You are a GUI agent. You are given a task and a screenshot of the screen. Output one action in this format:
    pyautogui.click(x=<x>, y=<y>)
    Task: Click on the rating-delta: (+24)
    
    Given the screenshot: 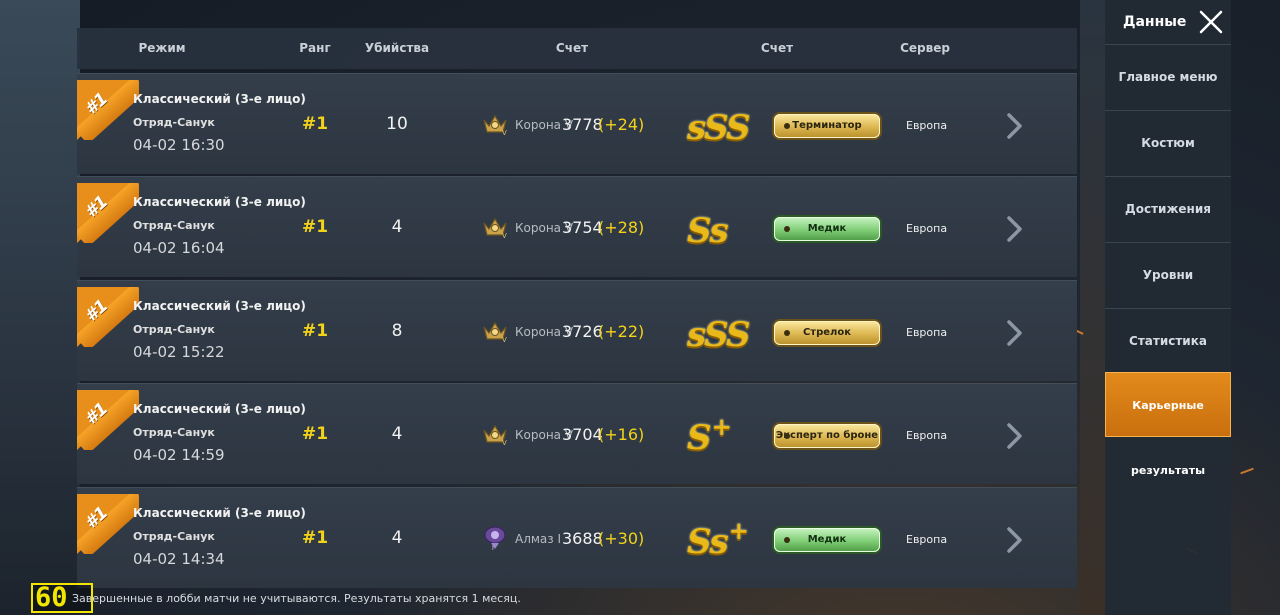 What is the action you would take?
    pyautogui.click(x=621, y=124)
    